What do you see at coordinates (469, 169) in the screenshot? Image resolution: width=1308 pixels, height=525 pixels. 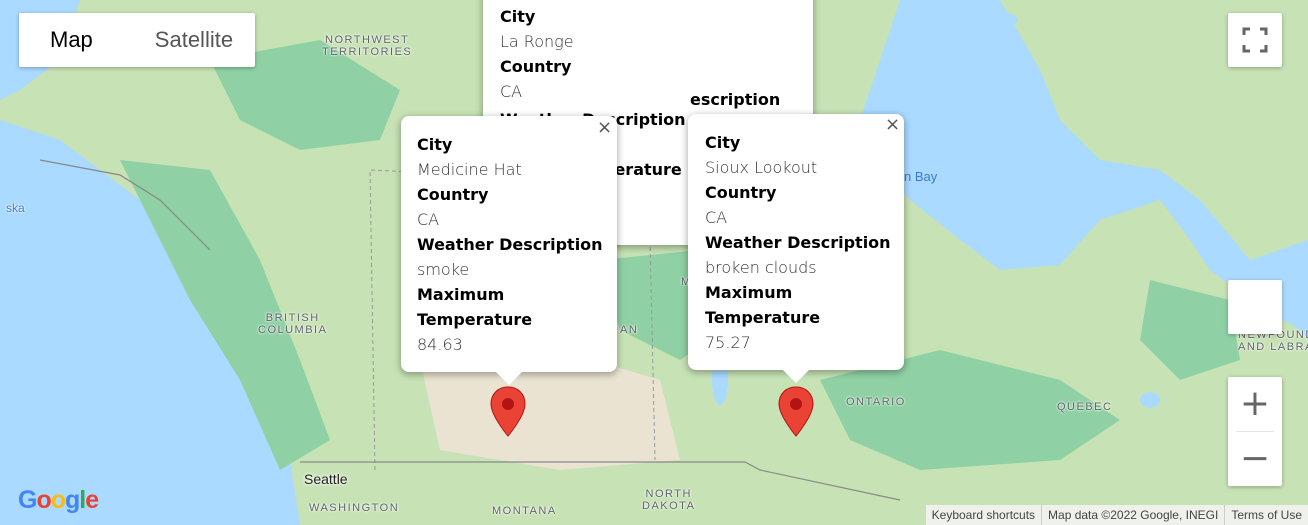 I see `medicine-hat-city-value: Medicine Hat` at bounding box center [469, 169].